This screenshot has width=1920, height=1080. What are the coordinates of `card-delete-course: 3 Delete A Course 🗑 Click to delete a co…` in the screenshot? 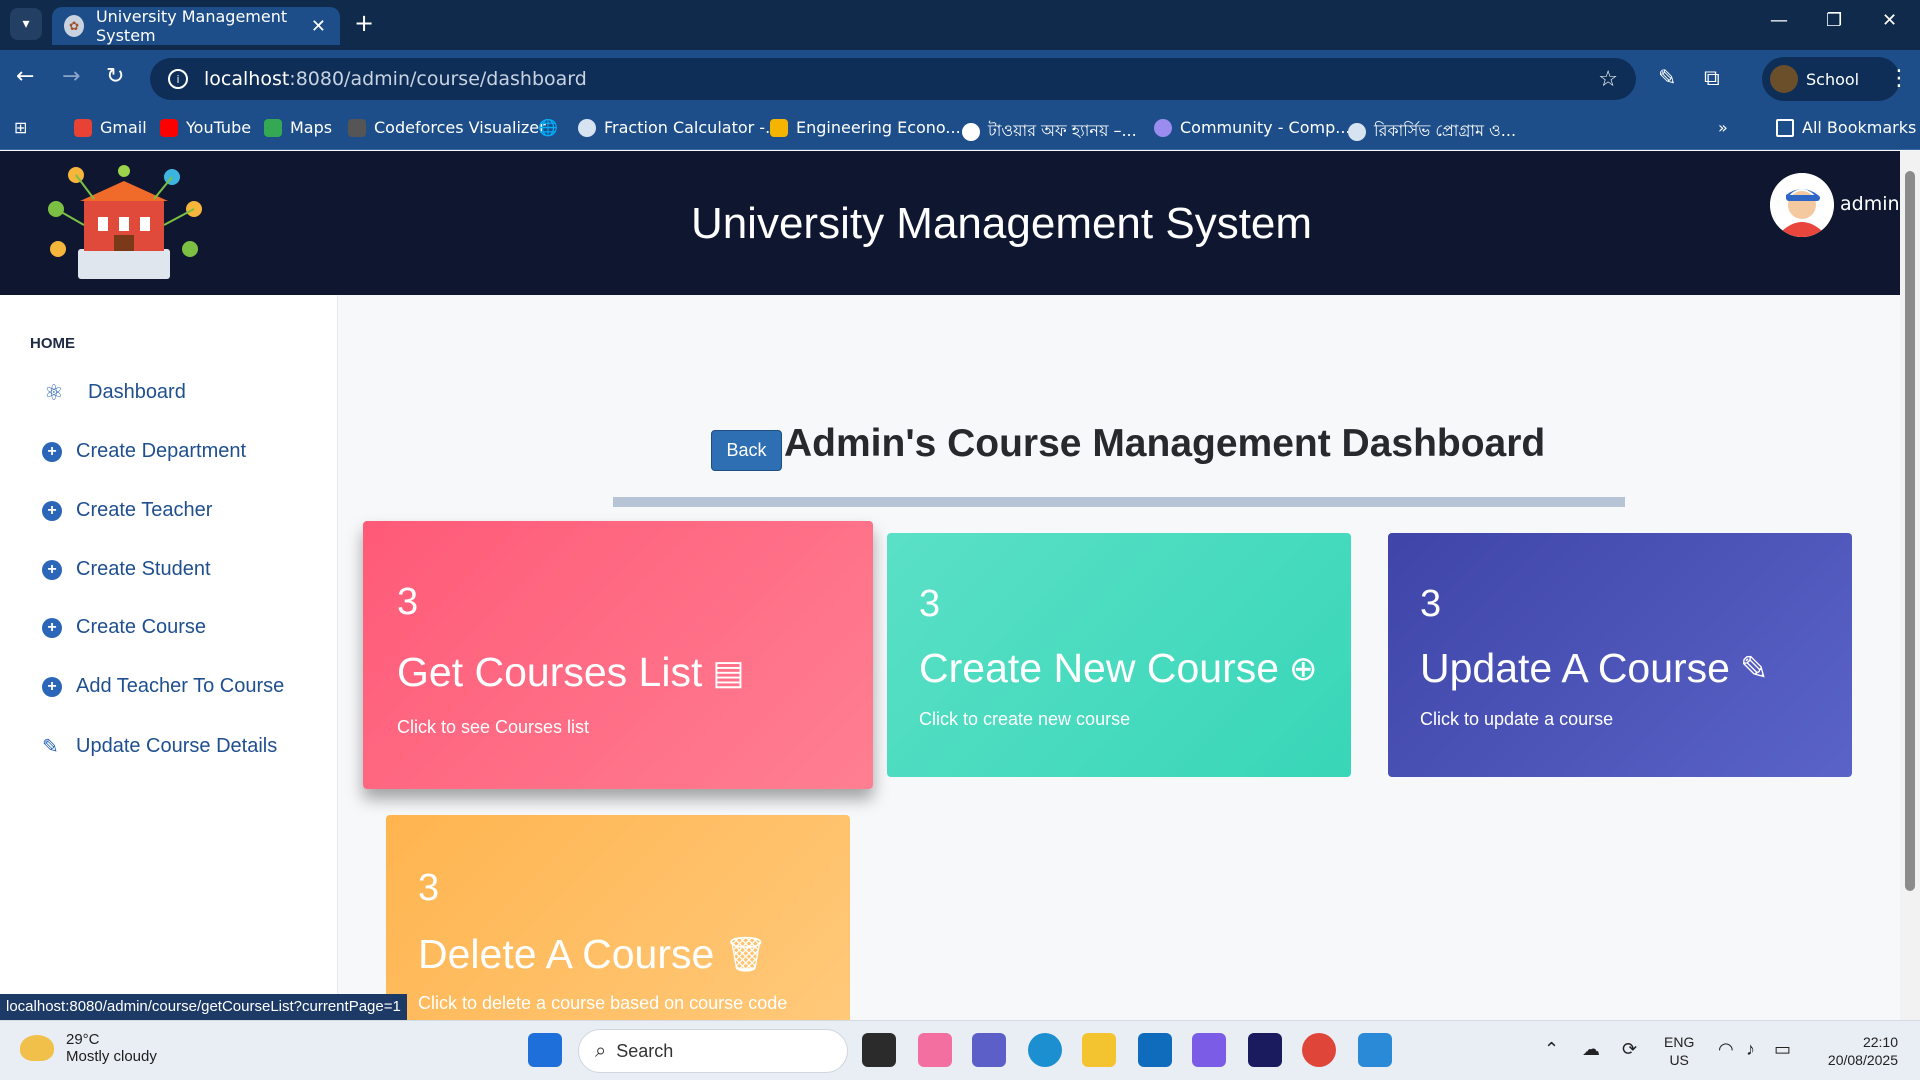 It's located at (618, 918).